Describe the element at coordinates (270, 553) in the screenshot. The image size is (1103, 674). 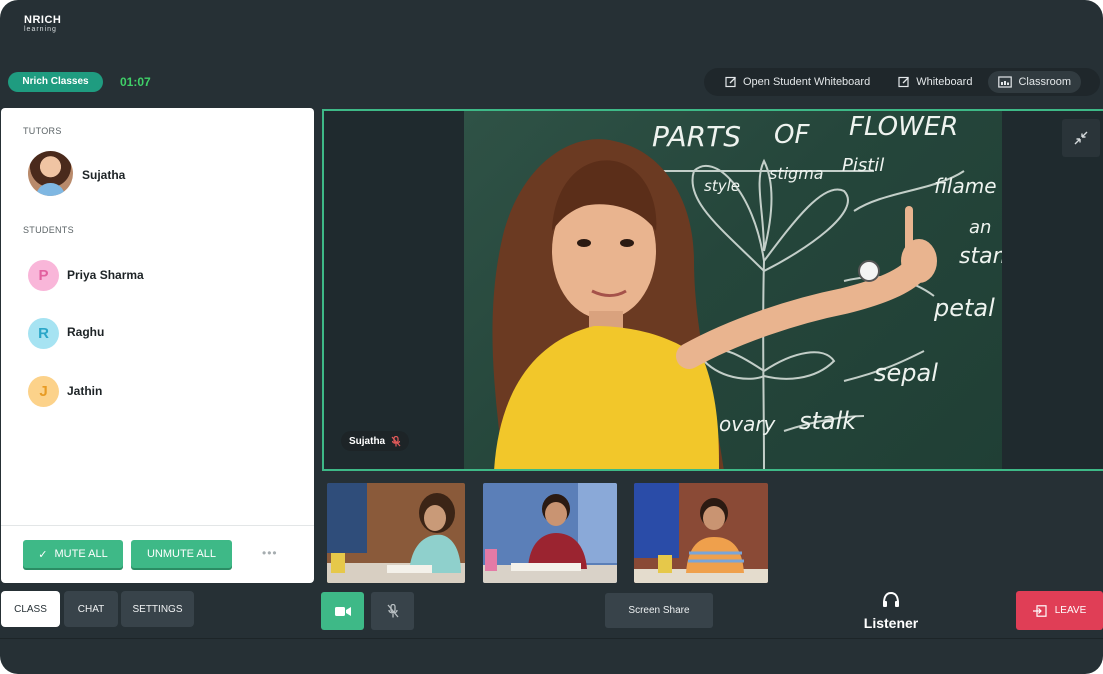
I see `more-options-button: •••` at that location.